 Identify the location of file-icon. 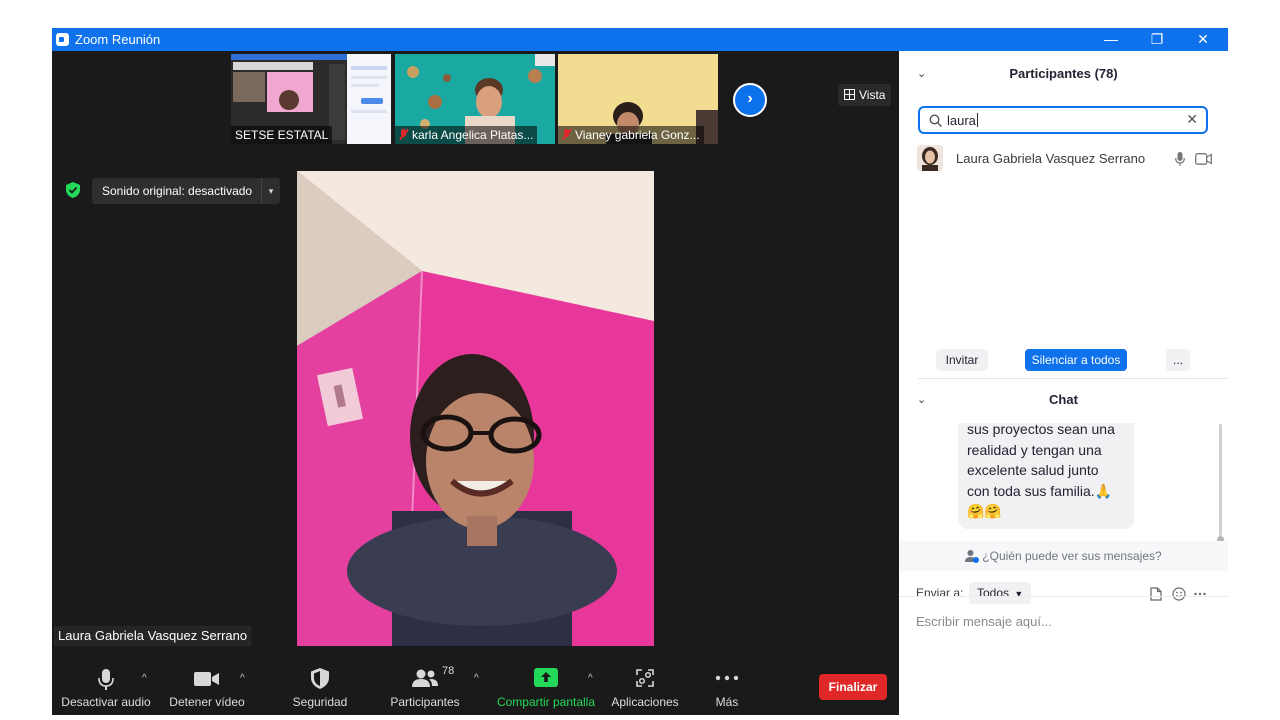
(1156, 594).